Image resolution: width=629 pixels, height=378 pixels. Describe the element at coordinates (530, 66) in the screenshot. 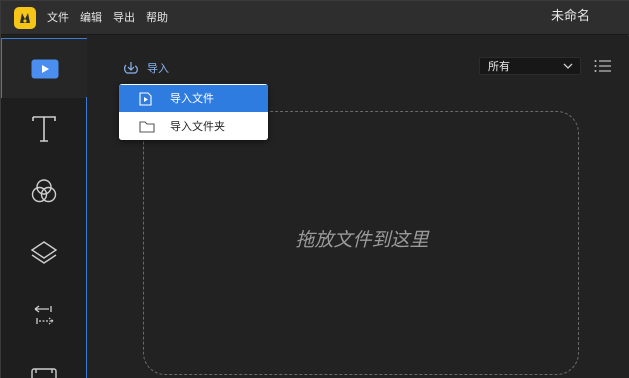

I see `filter-select: 所有` at that location.